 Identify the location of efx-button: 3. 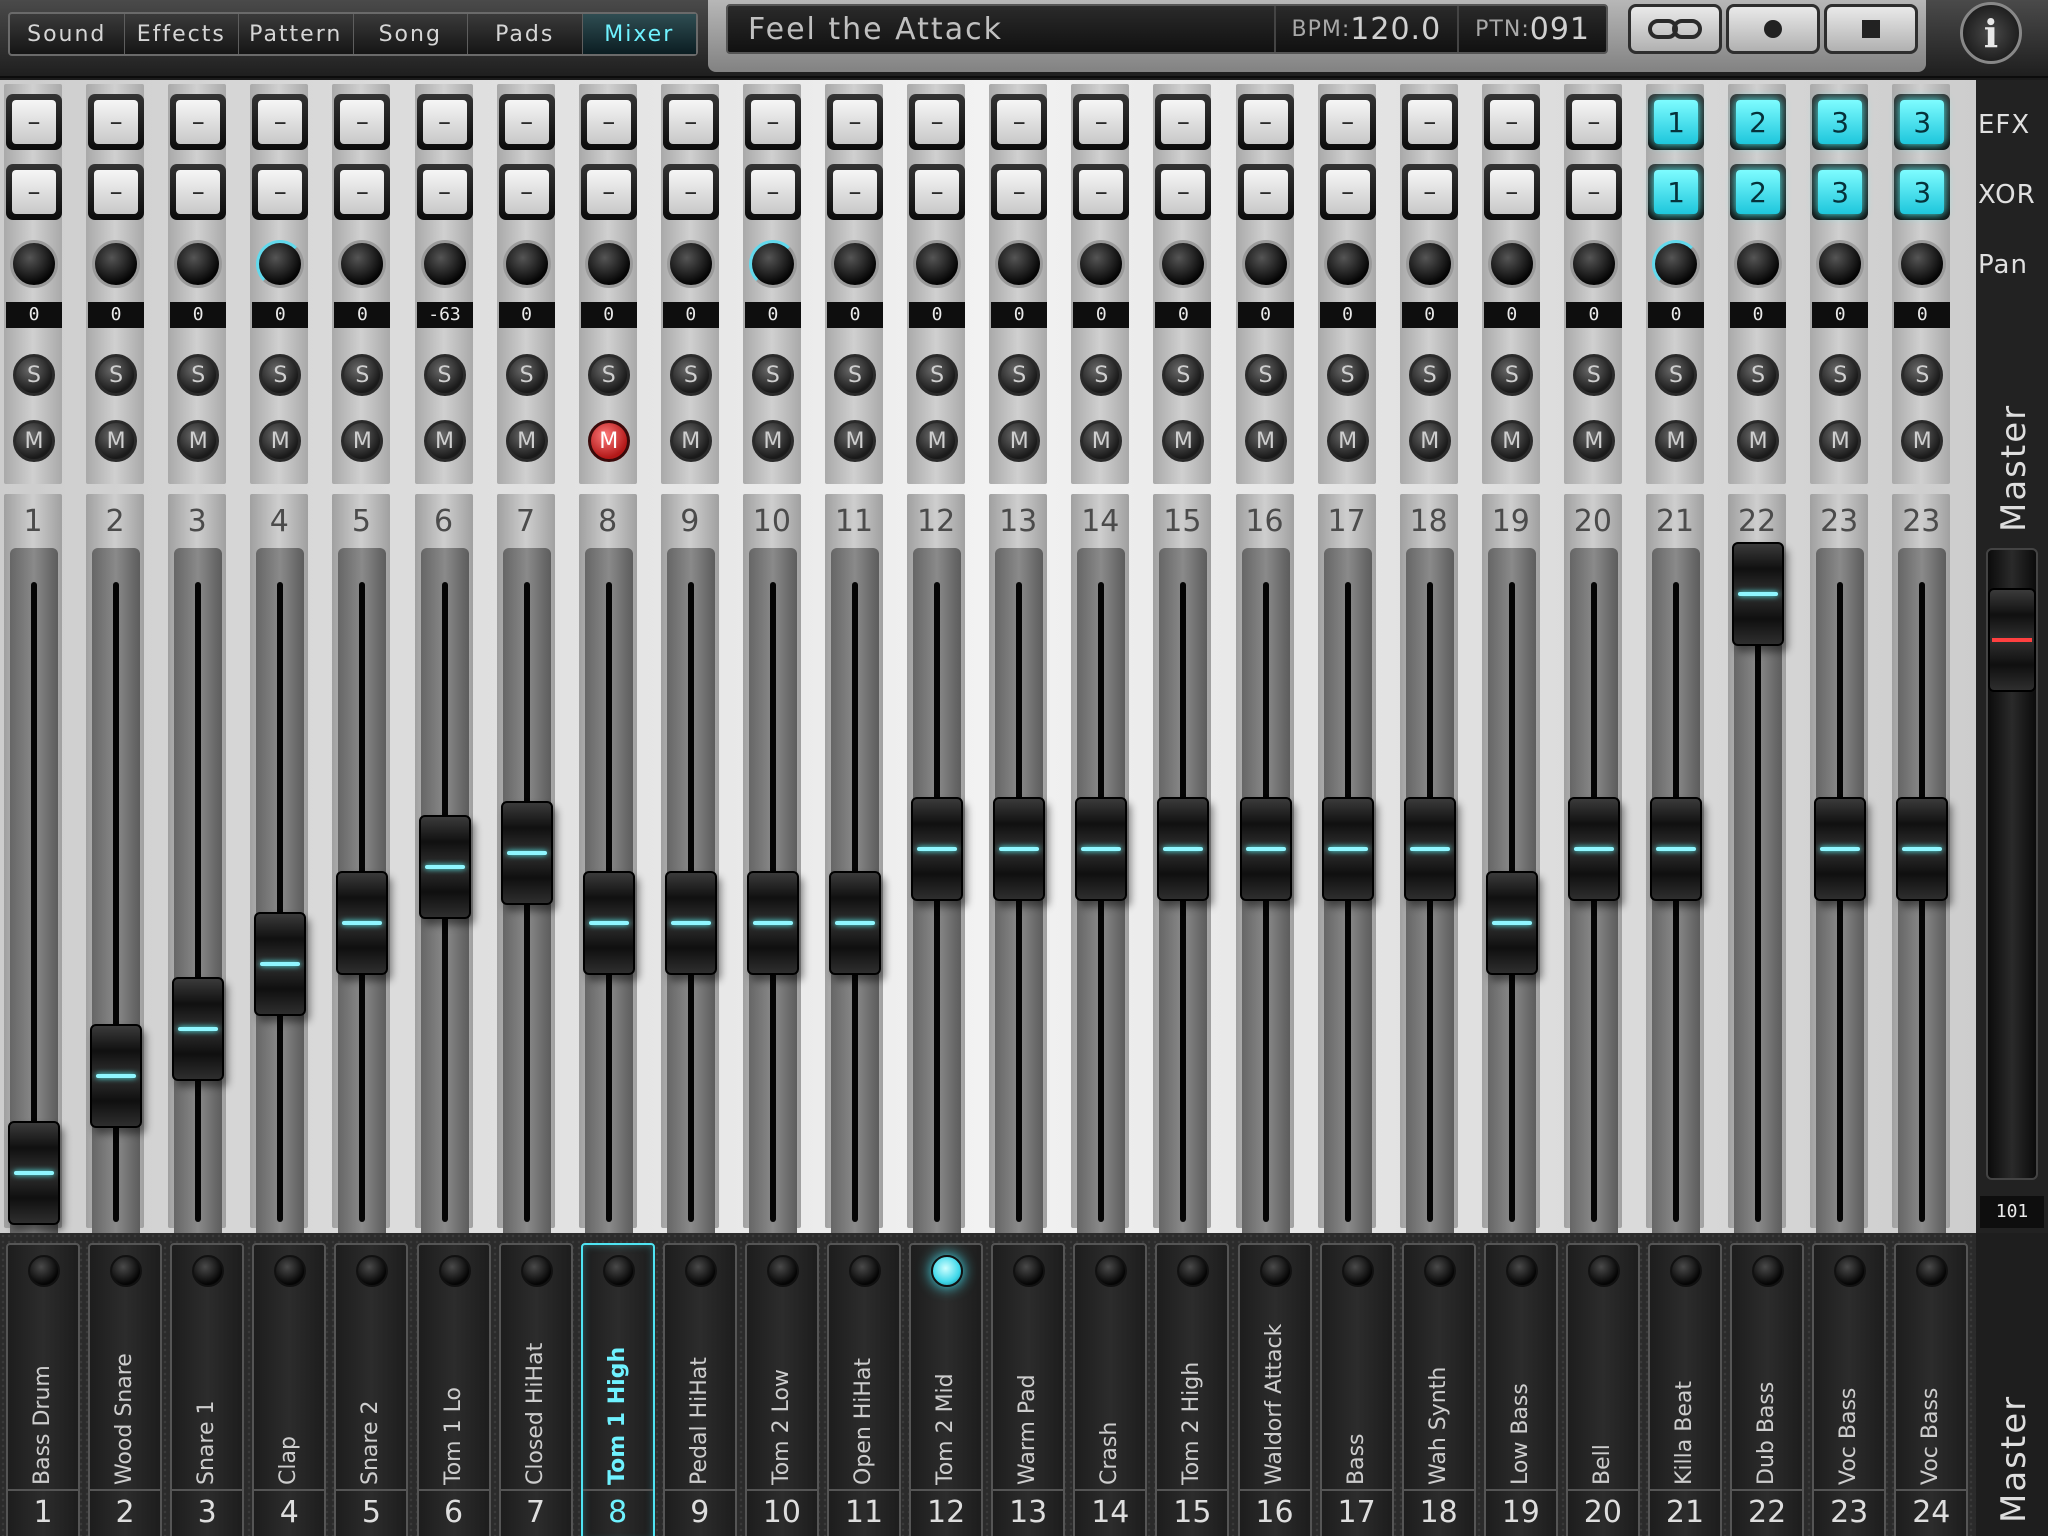
(1922, 122).